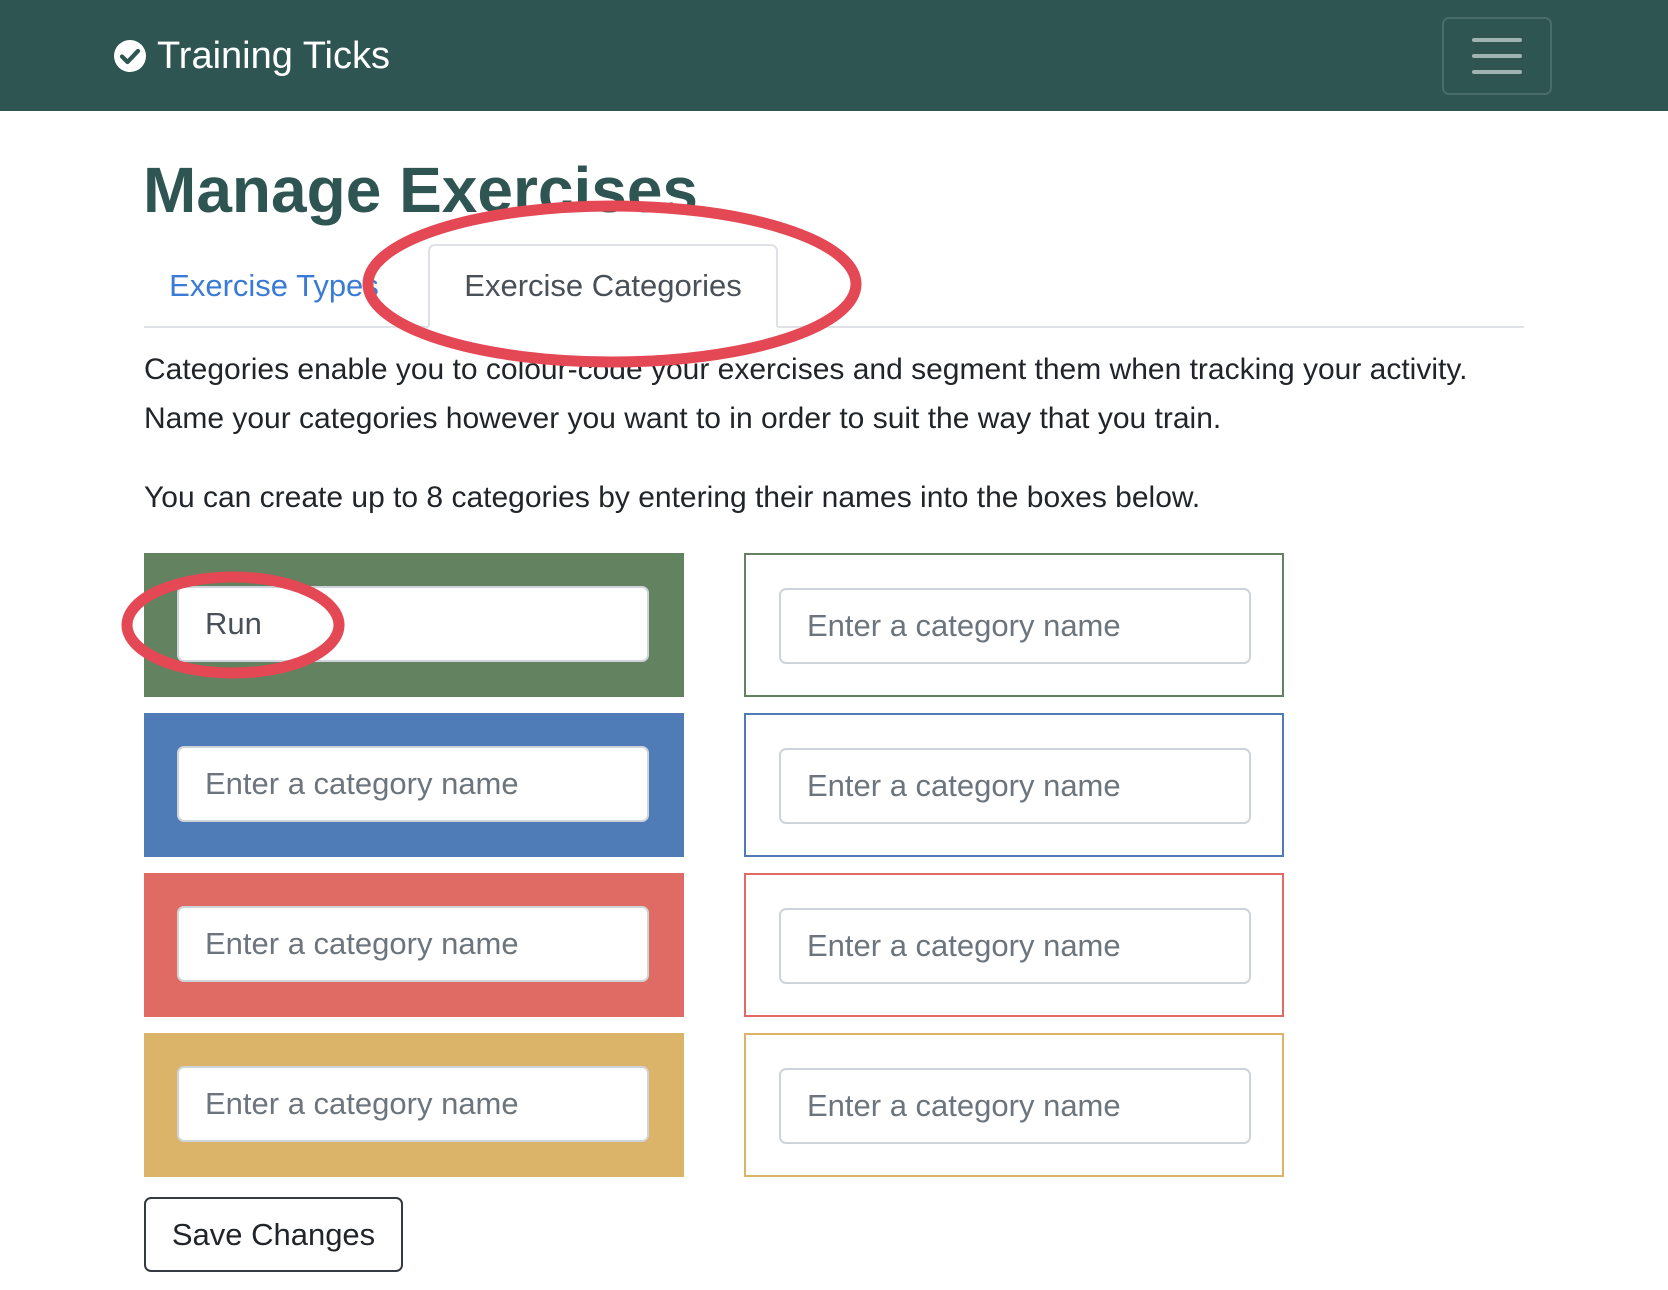  What do you see at coordinates (274, 286) in the screenshot?
I see `tab-exercise-types: Exercise Types` at bounding box center [274, 286].